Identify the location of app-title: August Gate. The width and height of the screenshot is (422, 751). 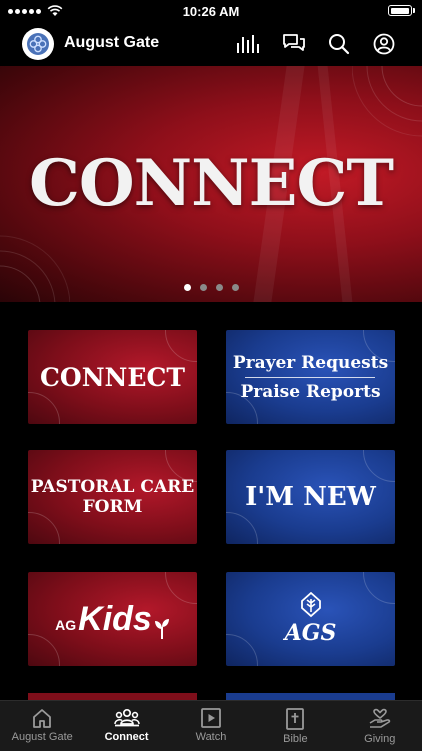
(112, 42).